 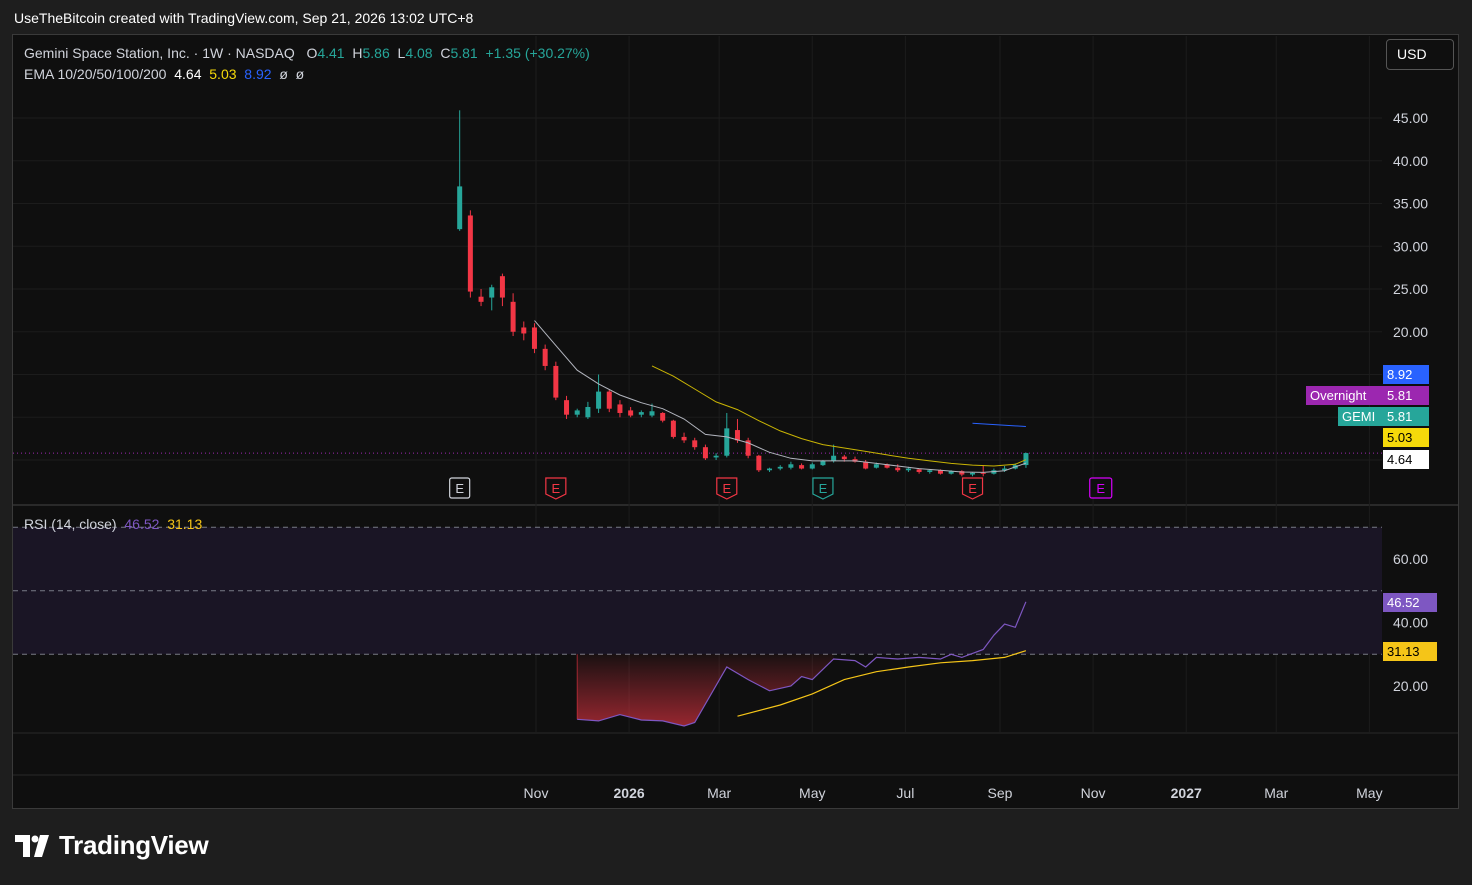 I want to click on ema20-line, so click(x=839, y=416).